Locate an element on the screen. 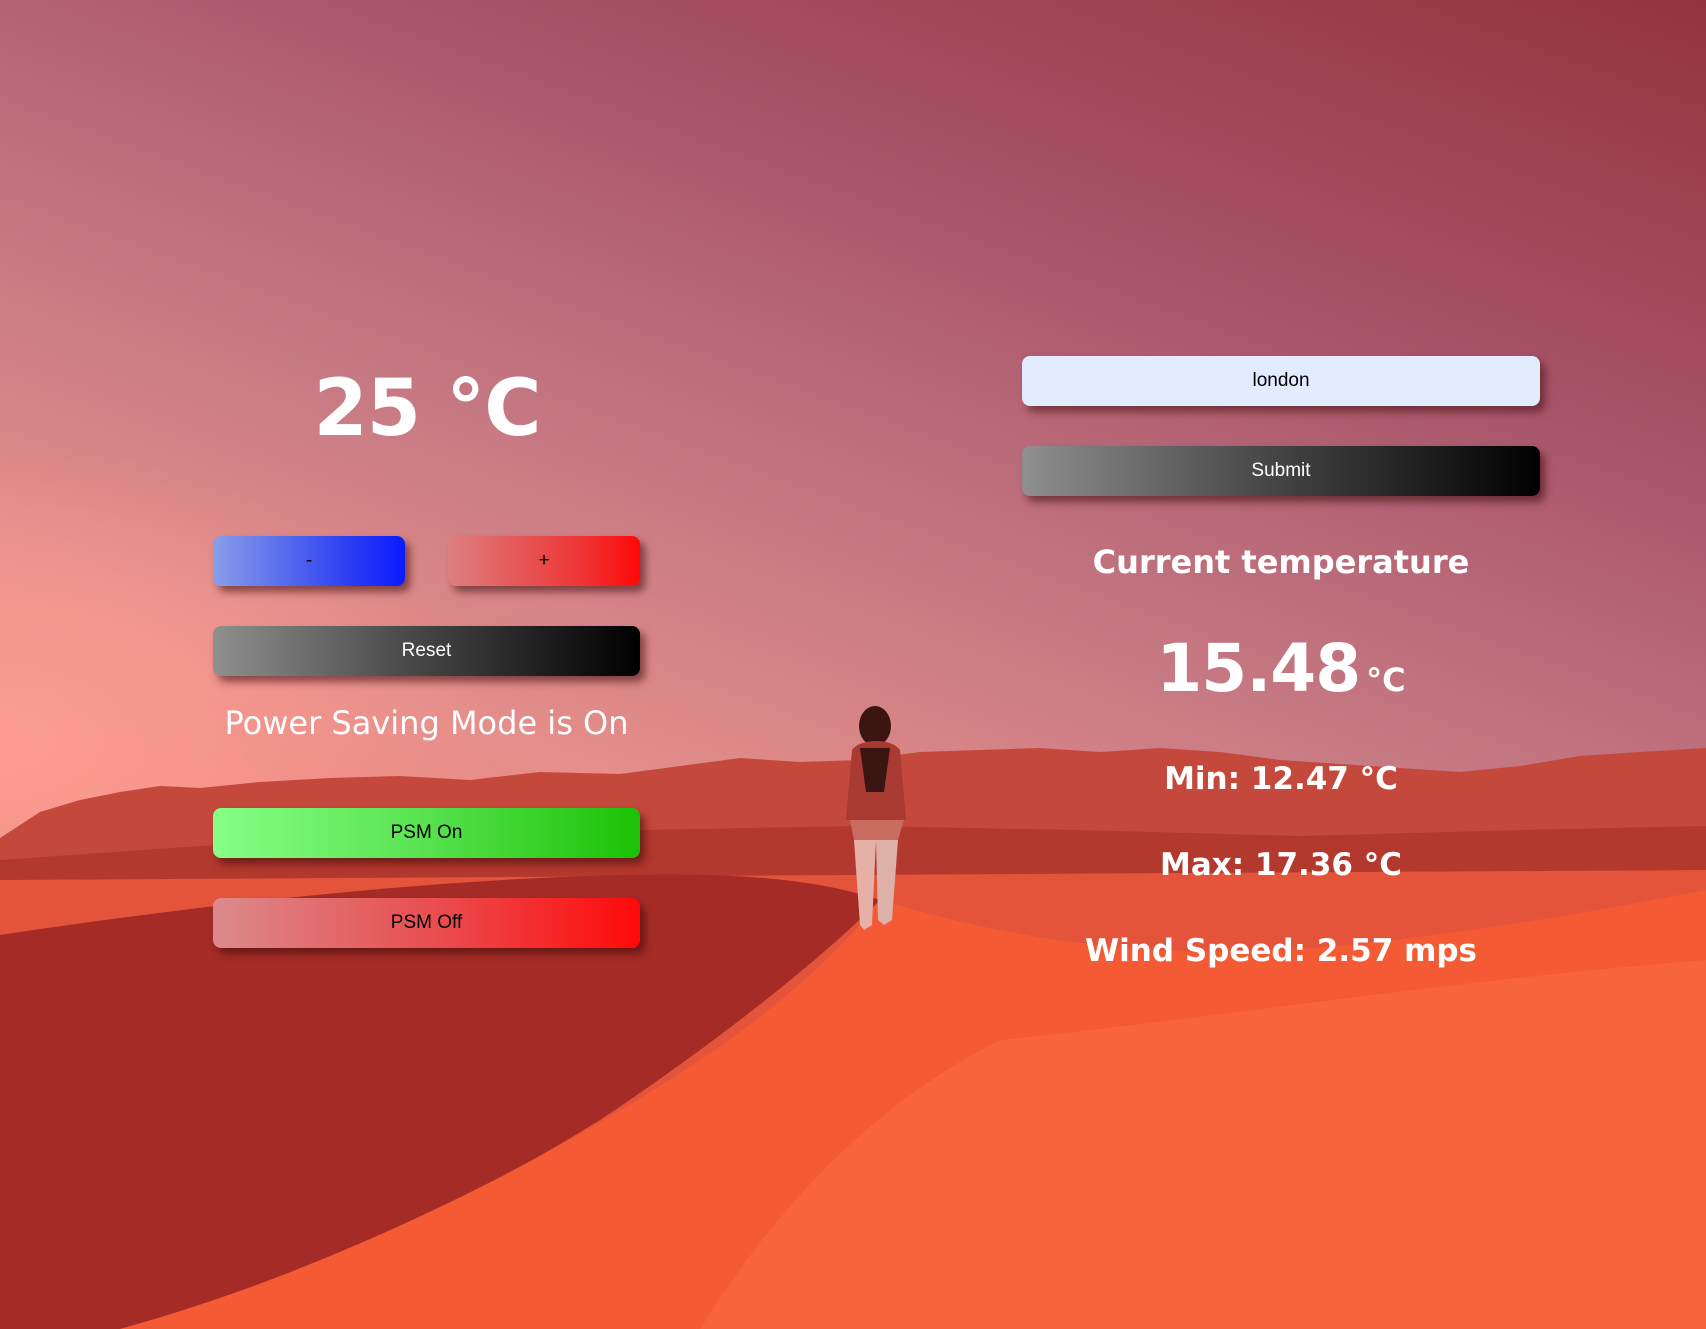 The image size is (1706, 1329). reset-button: Reset is located at coordinates (426, 651).